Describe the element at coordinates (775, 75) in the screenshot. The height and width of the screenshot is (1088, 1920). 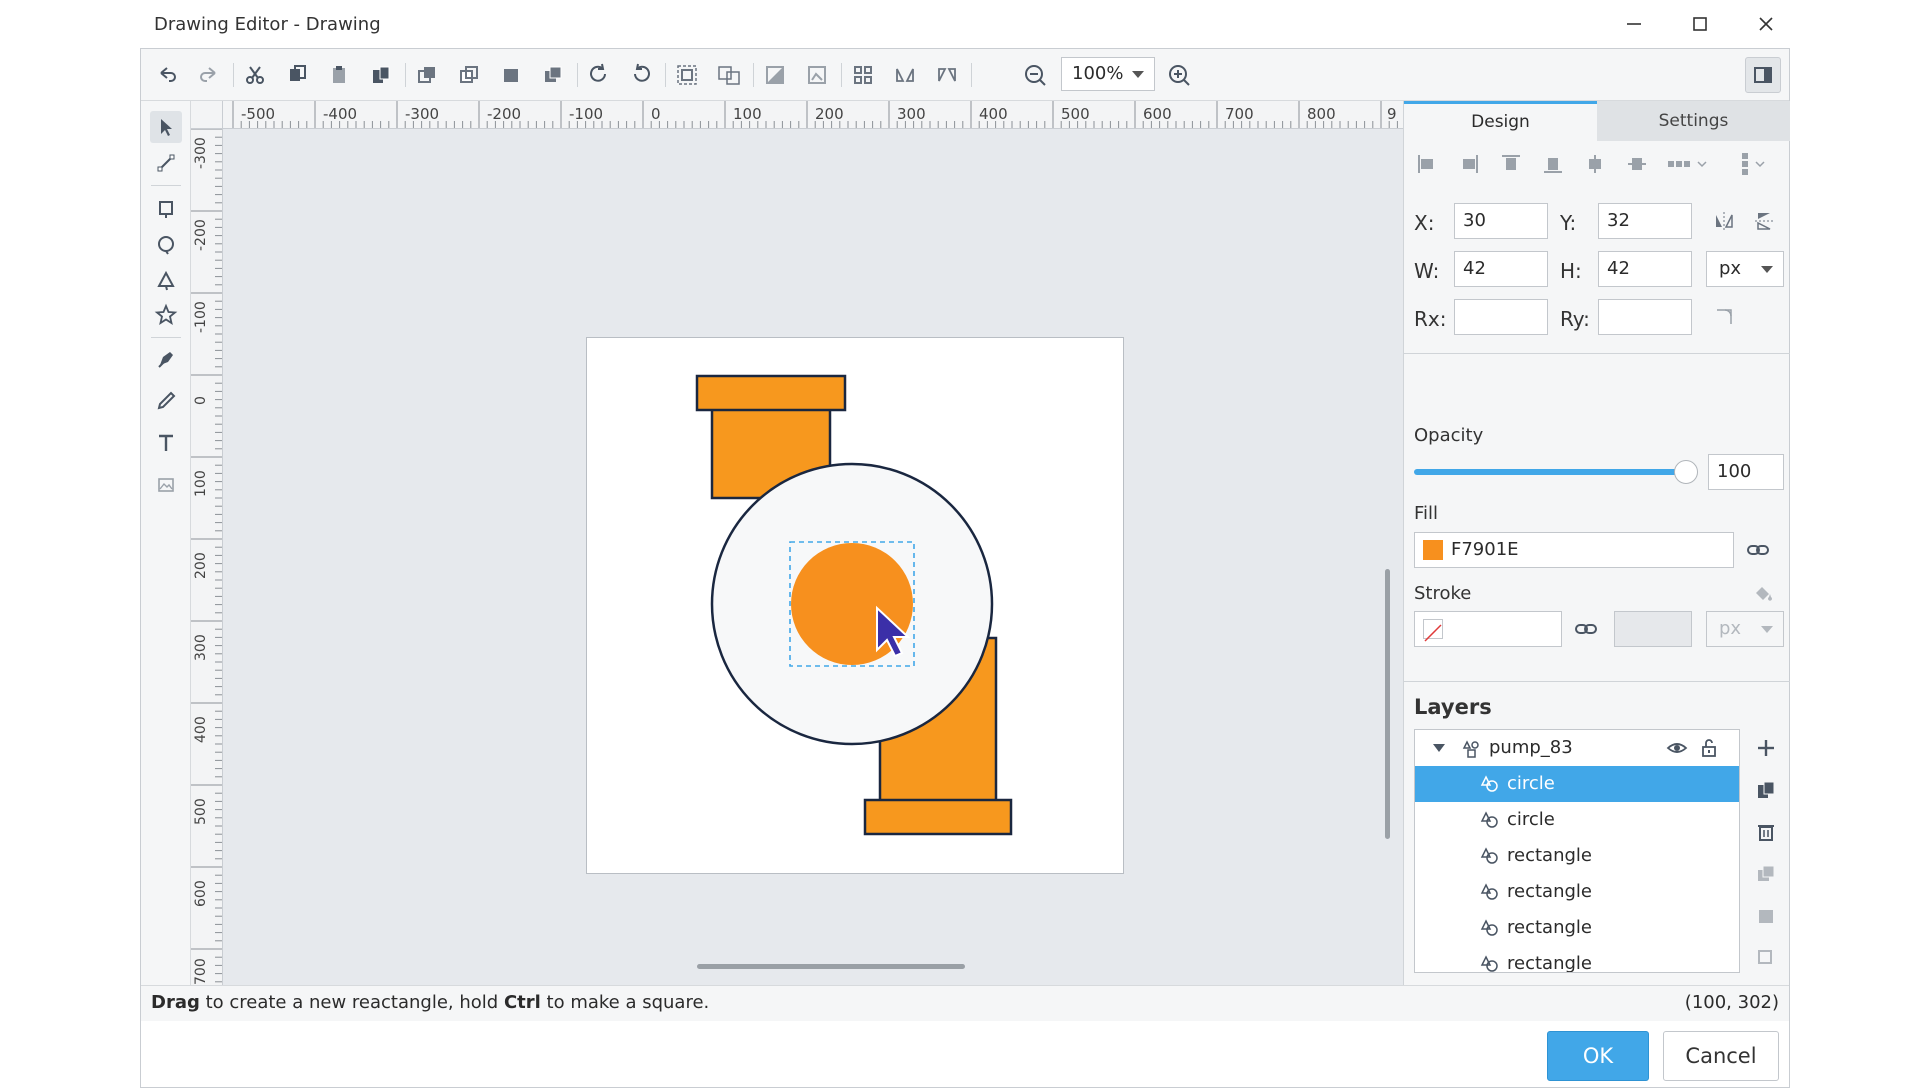
I see `convert-path-icon` at that location.